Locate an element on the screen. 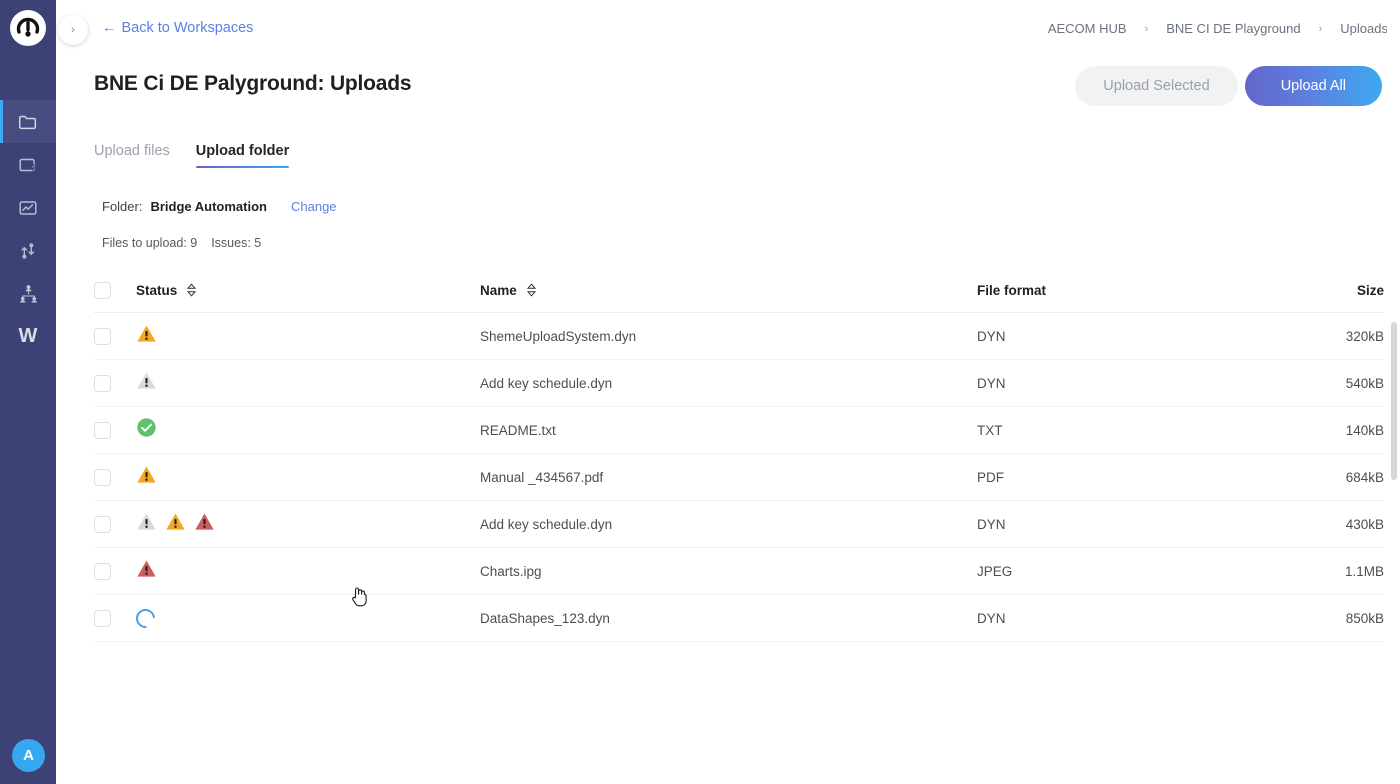 Image resolution: width=1400 pixels, height=784 pixels. upload-selected-button: Upload Selected is located at coordinates (1156, 86).